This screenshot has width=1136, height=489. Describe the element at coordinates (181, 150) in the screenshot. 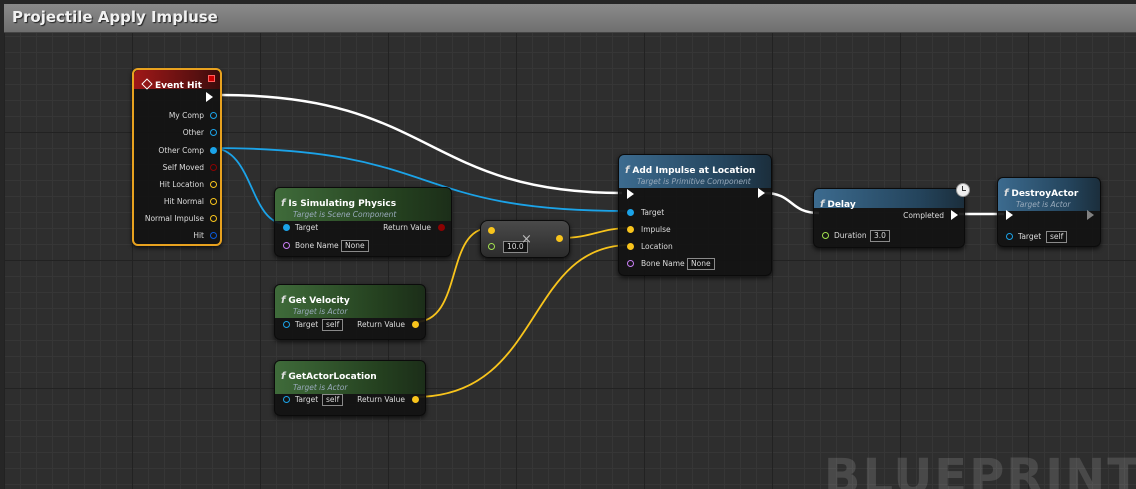

I see `pin-label-other-comp: Other Comp` at that location.